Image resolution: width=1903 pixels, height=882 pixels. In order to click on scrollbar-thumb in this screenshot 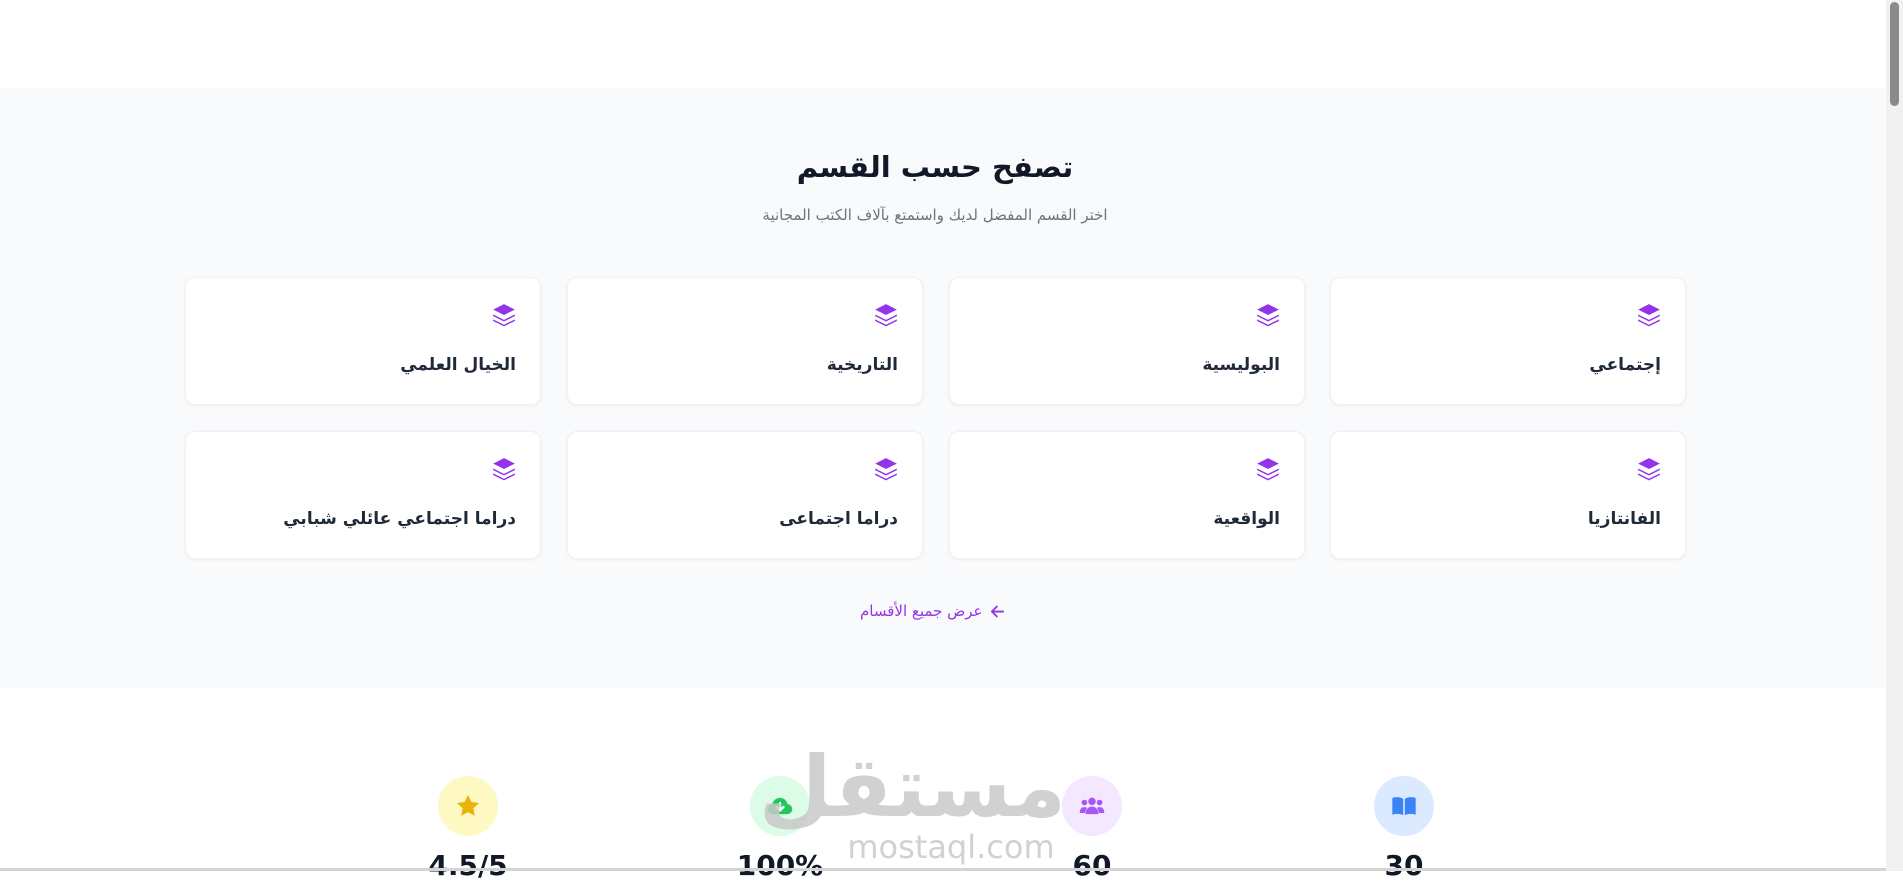, I will do `click(1894, 54)`.